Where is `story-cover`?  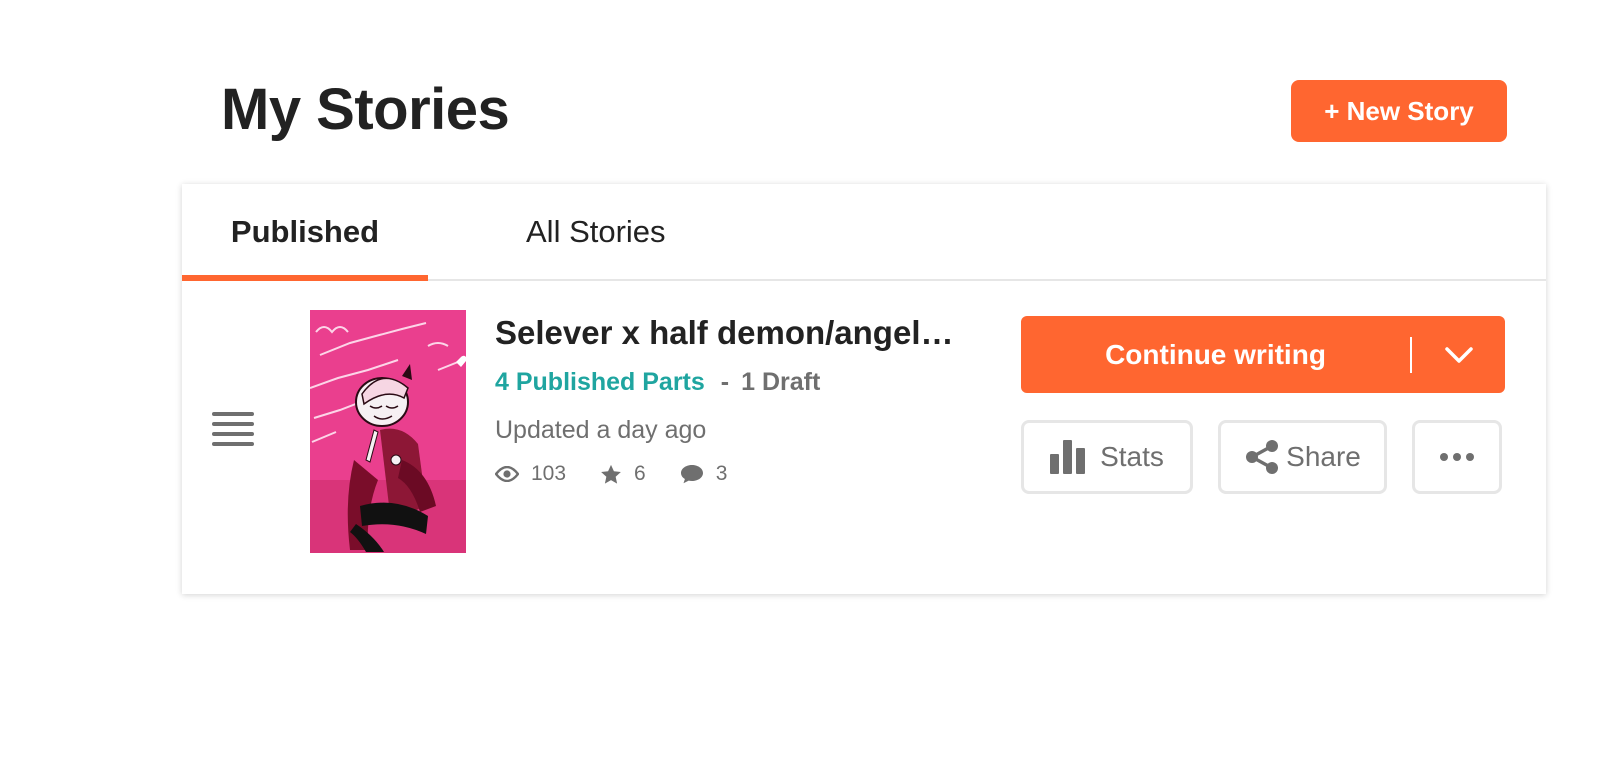
story-cover is located at coordinates (388, 431).